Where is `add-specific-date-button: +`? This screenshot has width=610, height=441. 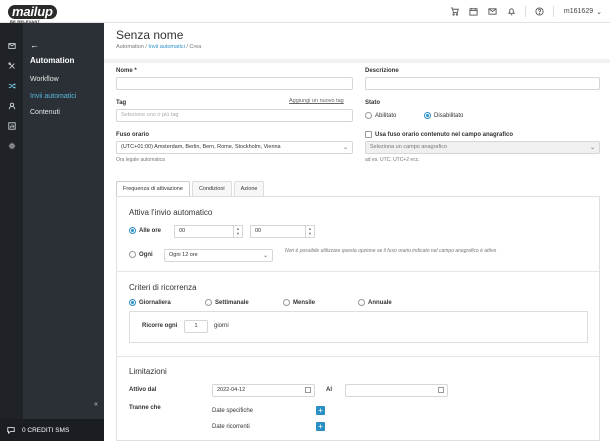
add-specific-date-button: + is located at coordinates (320, 410).